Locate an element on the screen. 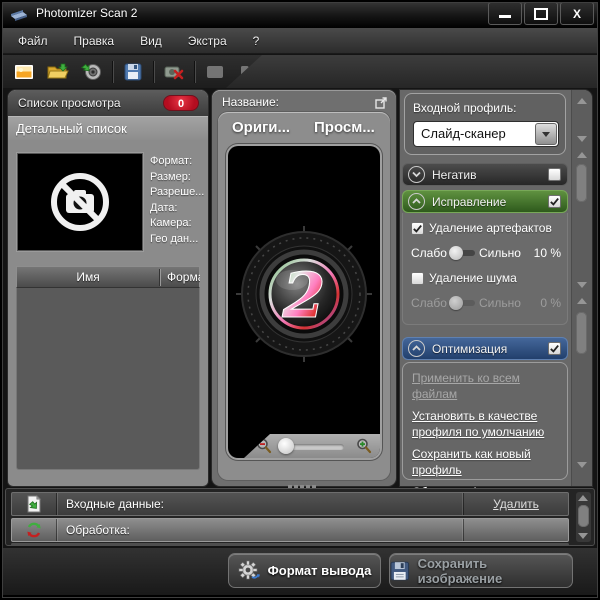 The image size is (600, 600). save-icon is located at coordinates (133, 71).